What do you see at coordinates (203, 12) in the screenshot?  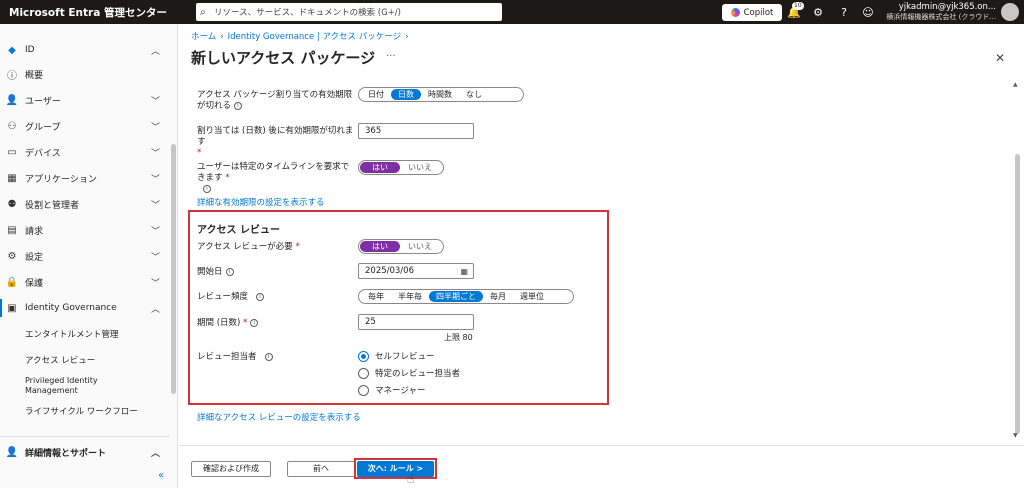 I see `search-icon: ⌕` at bounding box center [203, 12].